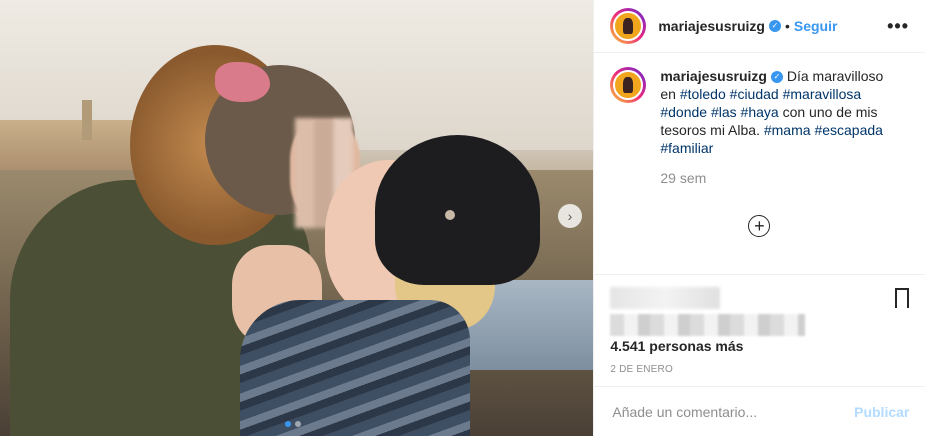  I want to click on publish-button: Publicar, so click(881, 412).